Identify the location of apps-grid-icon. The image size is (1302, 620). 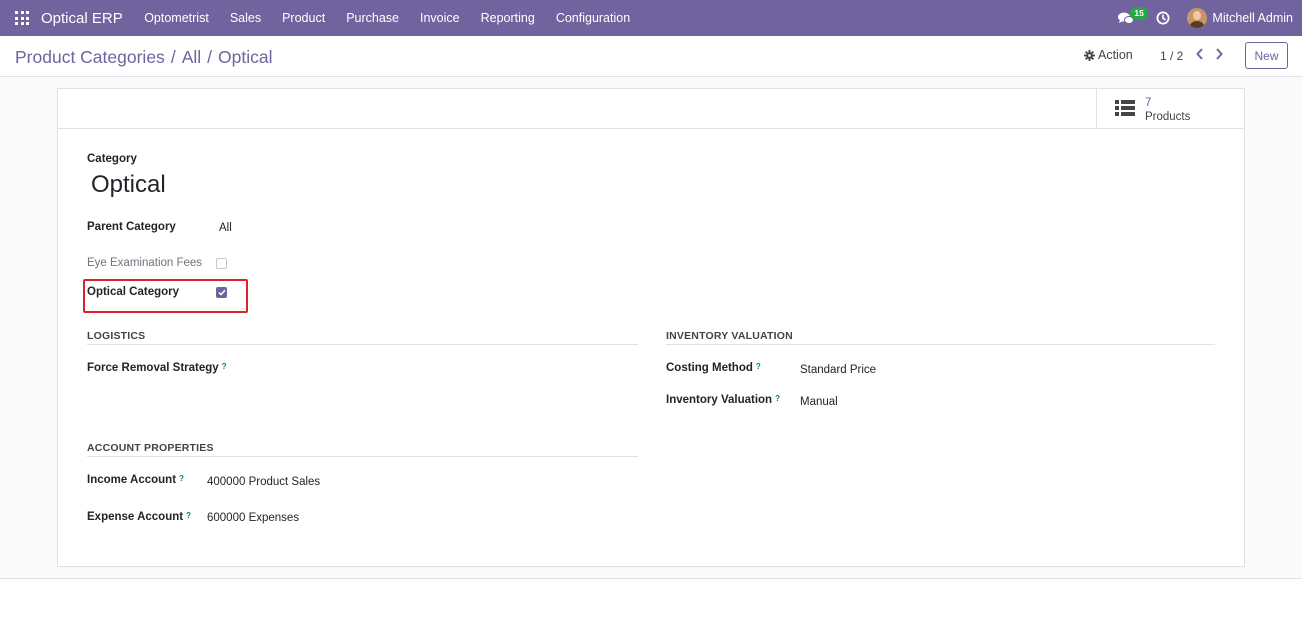
(22, 18).